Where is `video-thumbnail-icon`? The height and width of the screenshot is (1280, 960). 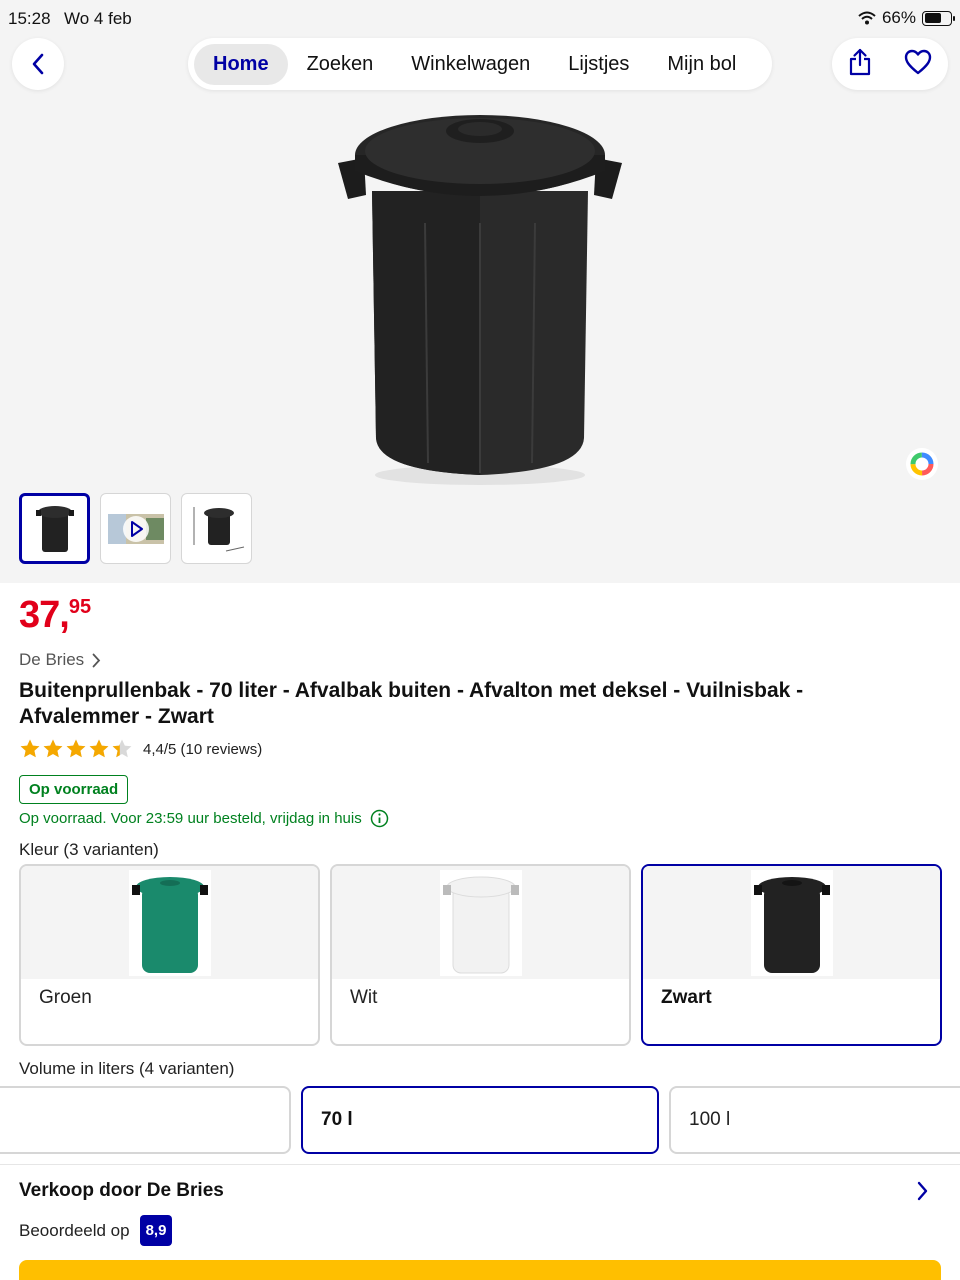 video-thumbnail-icon is located at coordinates (135, 528).